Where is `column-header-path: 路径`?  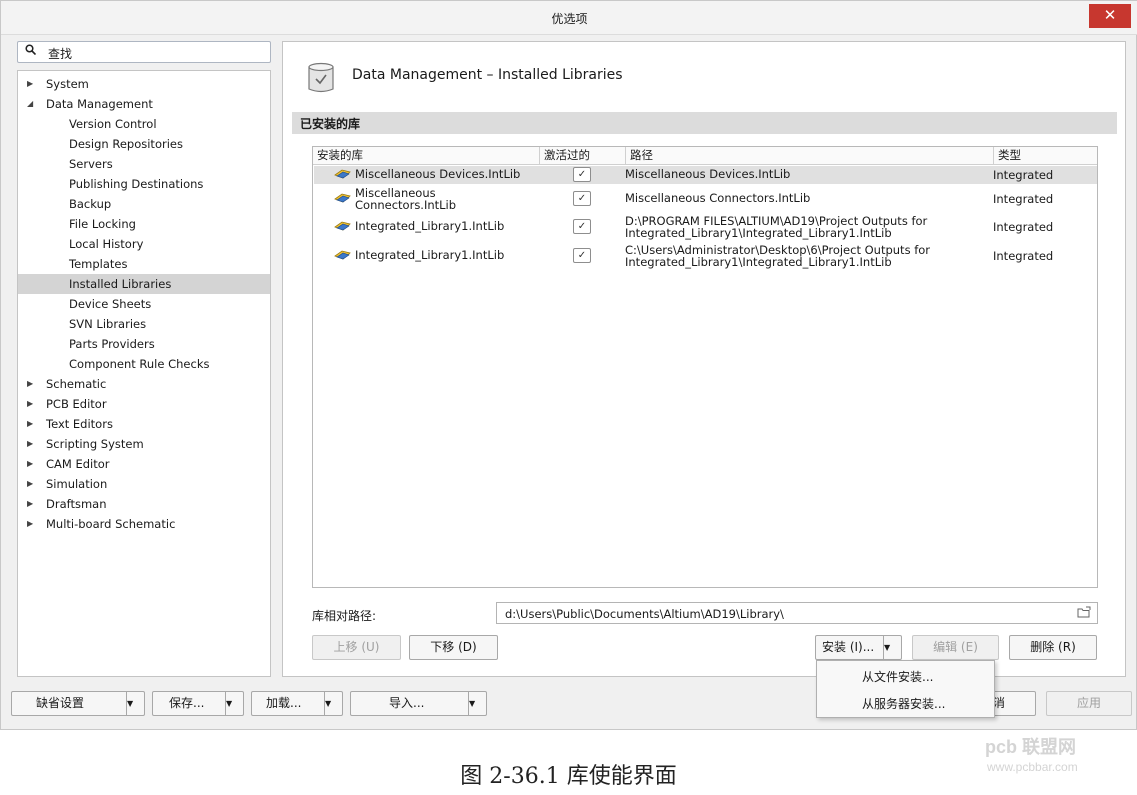
column-header-path: 路径 is located at coordinates (809, 156).